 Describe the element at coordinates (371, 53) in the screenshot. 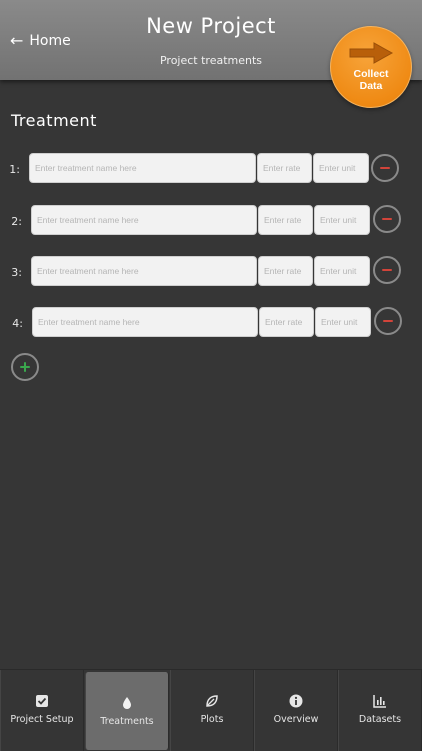

I see `arrow-right-icon` at that location.